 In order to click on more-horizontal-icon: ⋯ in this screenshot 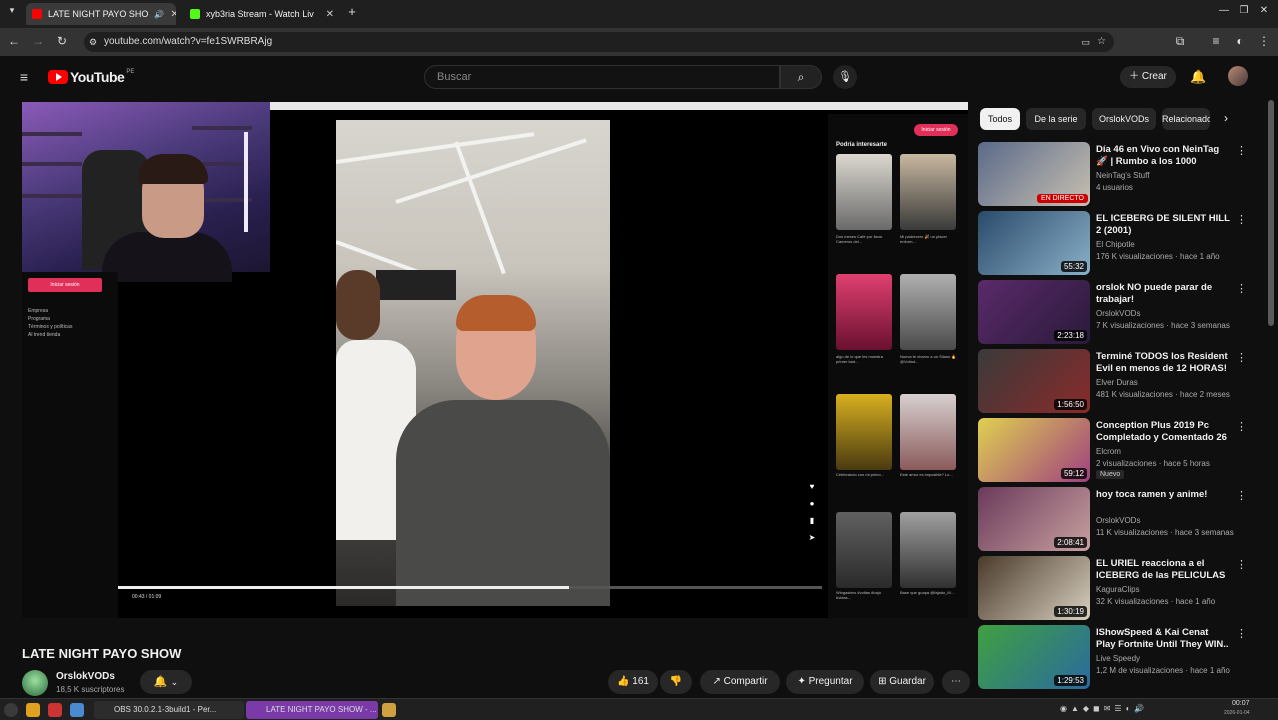, I will do `click(956, 681)`.